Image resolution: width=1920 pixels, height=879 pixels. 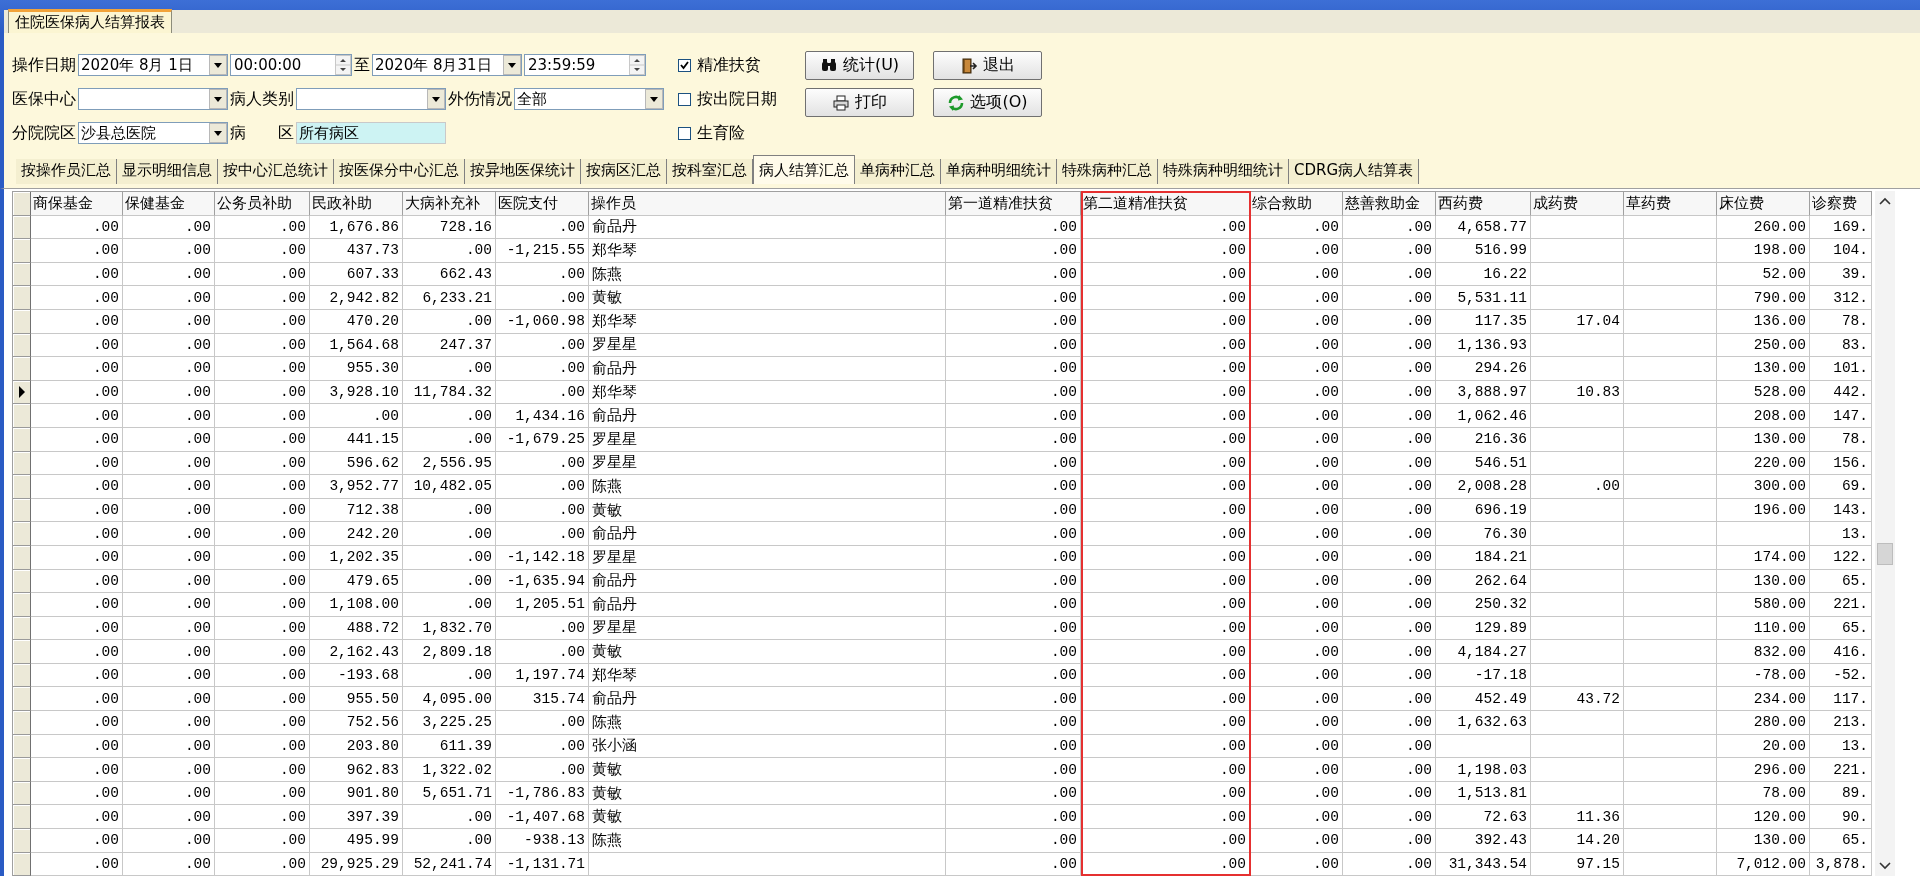 What do you see at coordinates (343, 65) in the screenshot?
I see `spin-arrows-icon` at bounding box center [343, 65].